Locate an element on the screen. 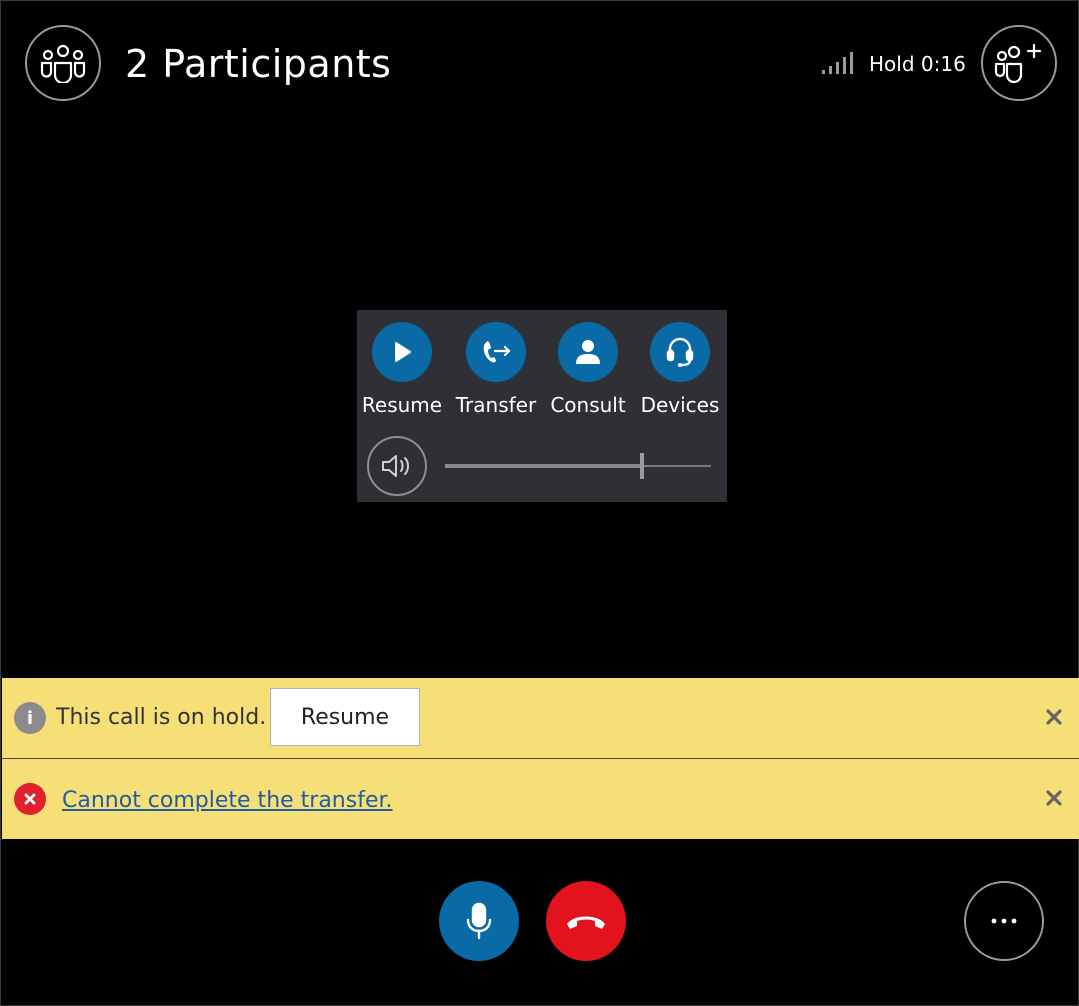 Image resolution: width=1079 pixels, height=1006 pixels. participants-button is located at coordinates (63, 63).